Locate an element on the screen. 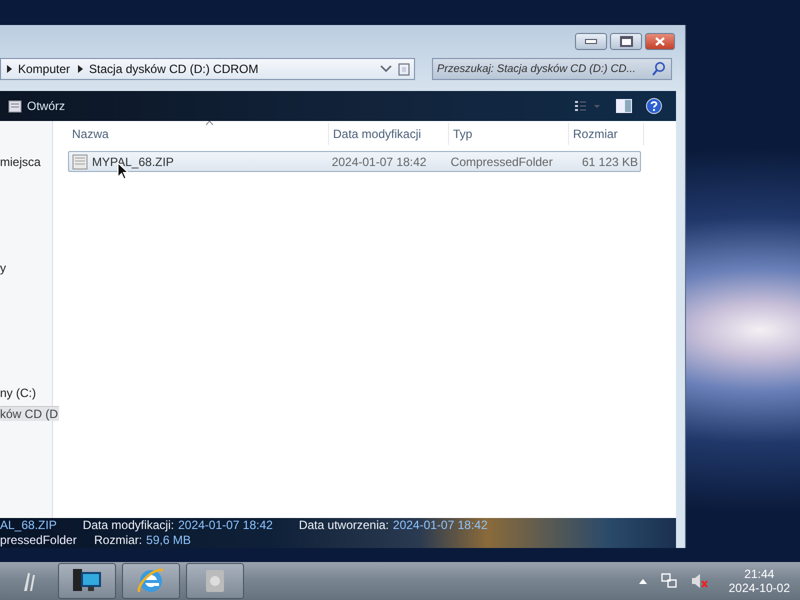 The height and width of the screenshot is (600, 800). breadcrumb-item: Stacja dysków CD (D:) CDROM is located at coordinates (173, 69).